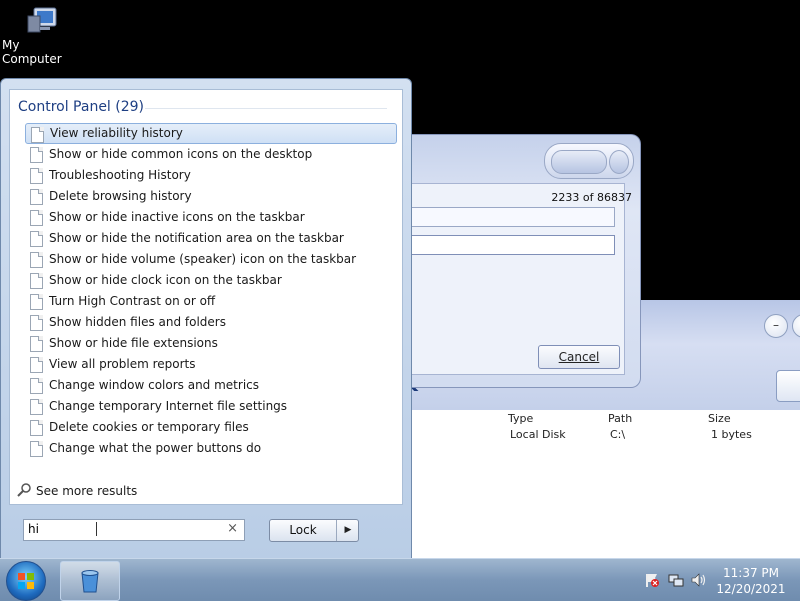 Image resolution: width=800 pixels, height=601 pixels. Describe the element at coordinates (588, 197) in the screenshot. I see `progress-of: of` at that location.